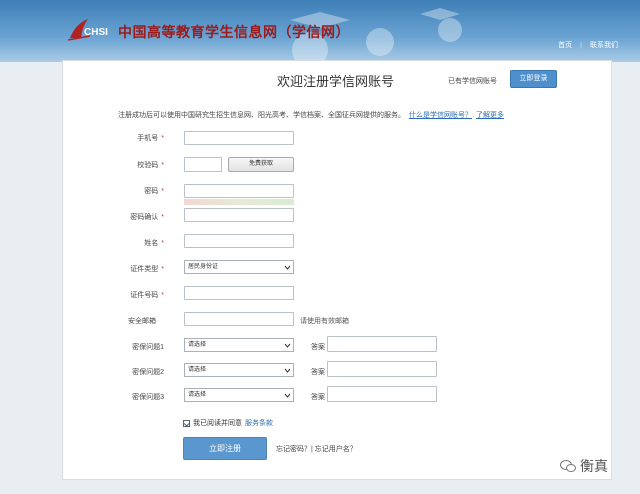  I want to click on id-type-label: 证件类型 *, so click(147, 269).